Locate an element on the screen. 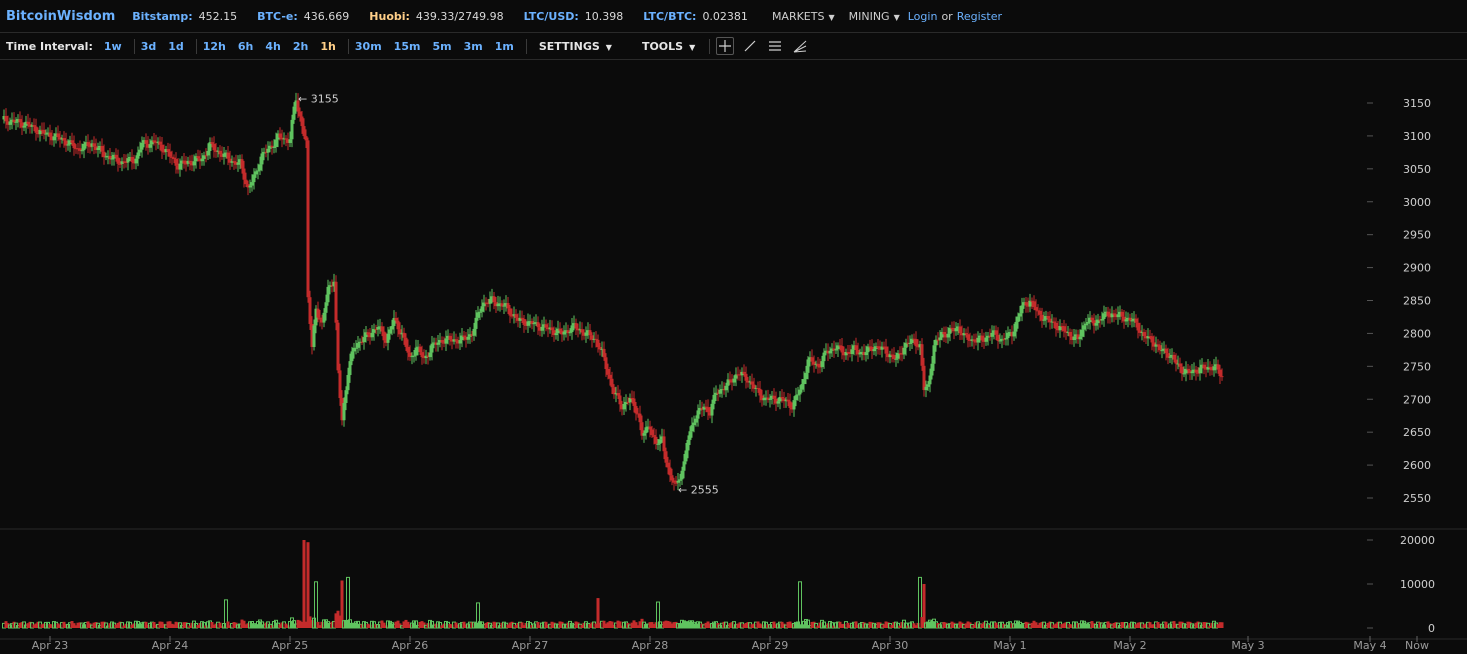 Image resolution: width=1467 pixels, height=654 pixels. interval-3d: 3d is located at coordinates (149, 46).